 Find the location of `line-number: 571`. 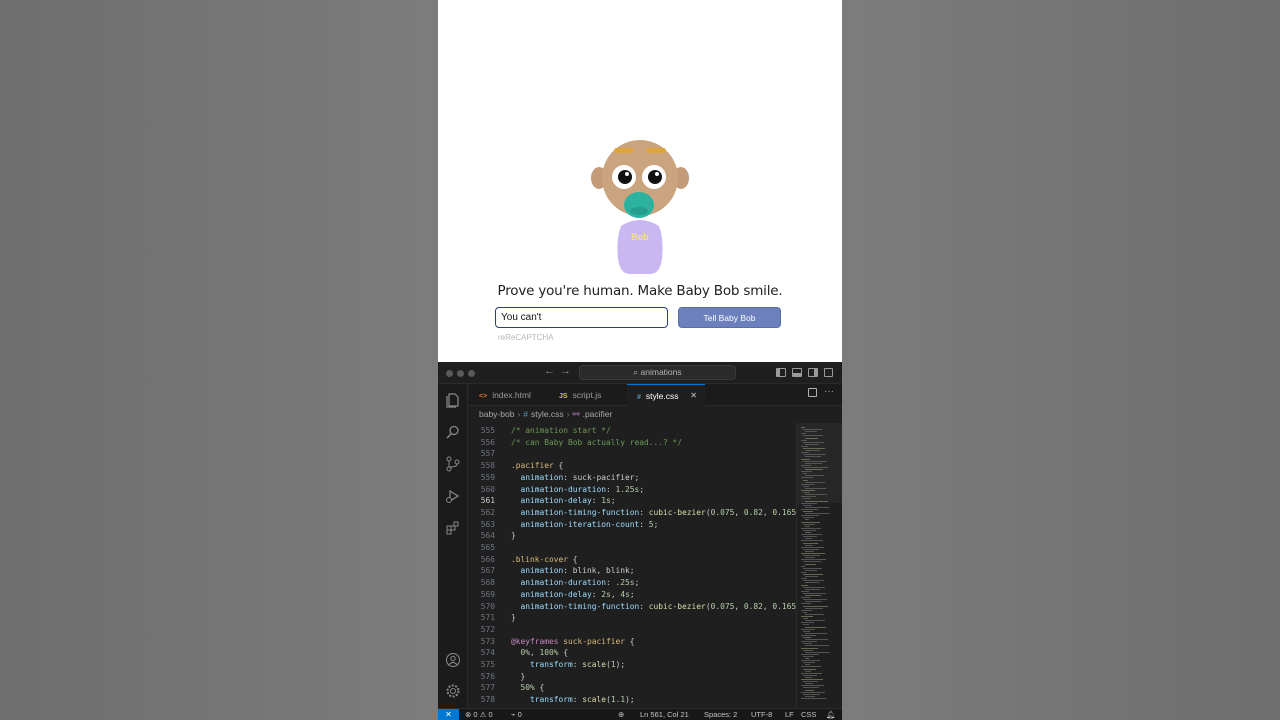

line-number: 571 is located at coordinates (487, 618).